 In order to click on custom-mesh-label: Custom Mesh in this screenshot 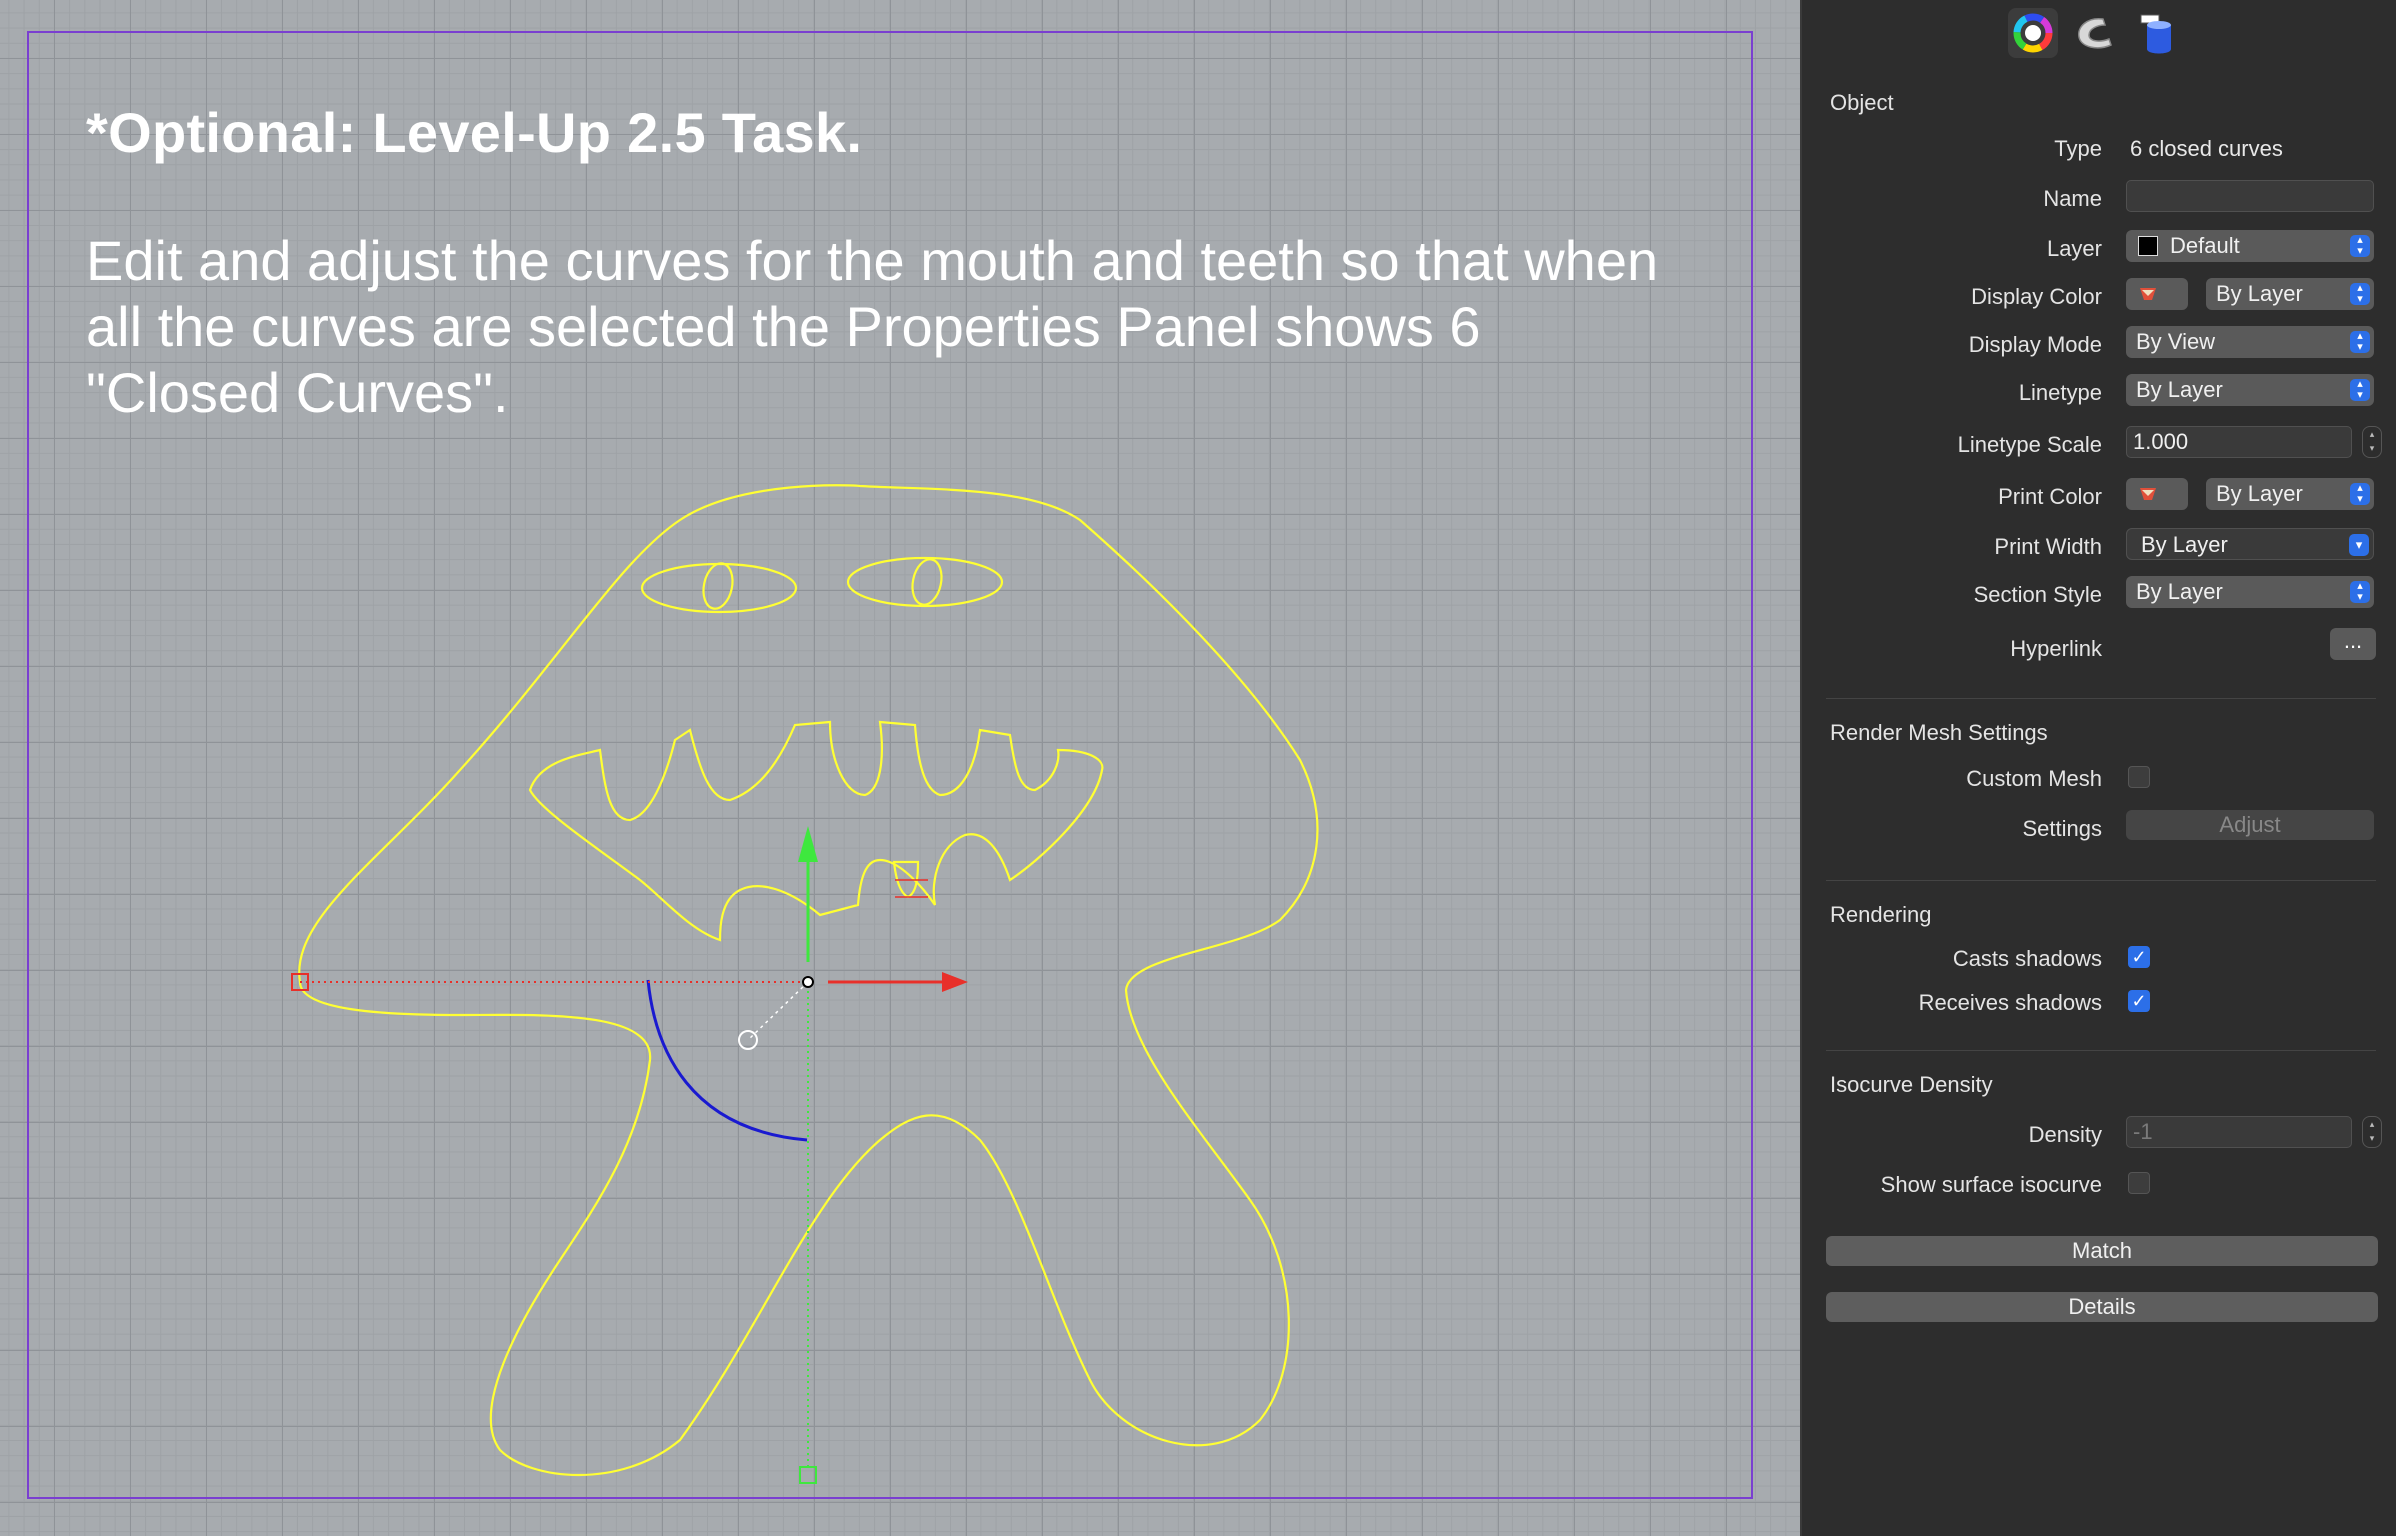, I will do `click(2034, 778)`.